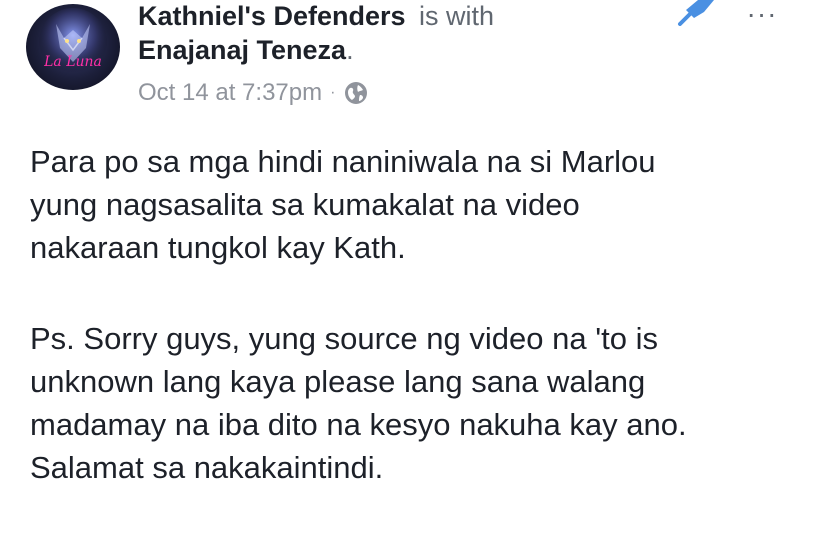  I want to click on globe-icon, so click(356, 93).